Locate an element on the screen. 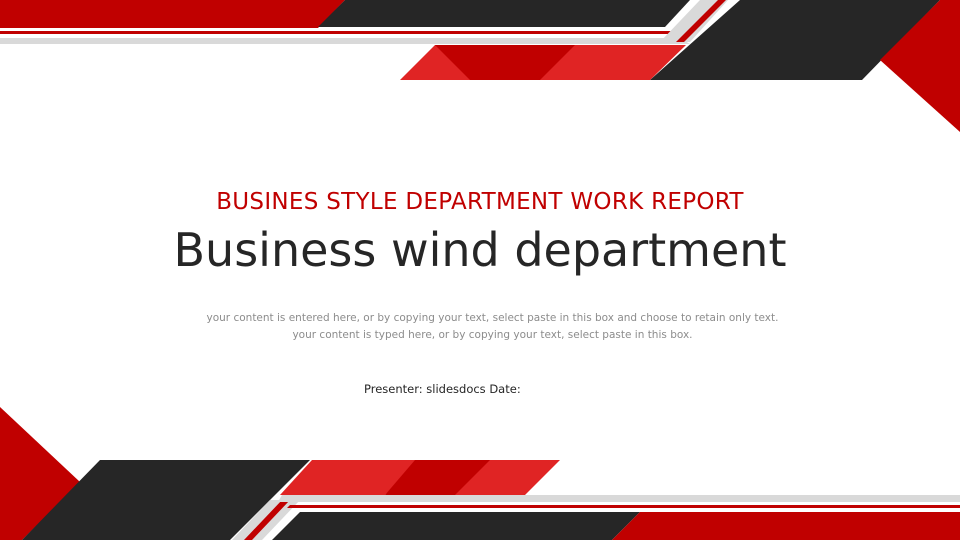  bottom-red-line is located at coordinates (623, 506).